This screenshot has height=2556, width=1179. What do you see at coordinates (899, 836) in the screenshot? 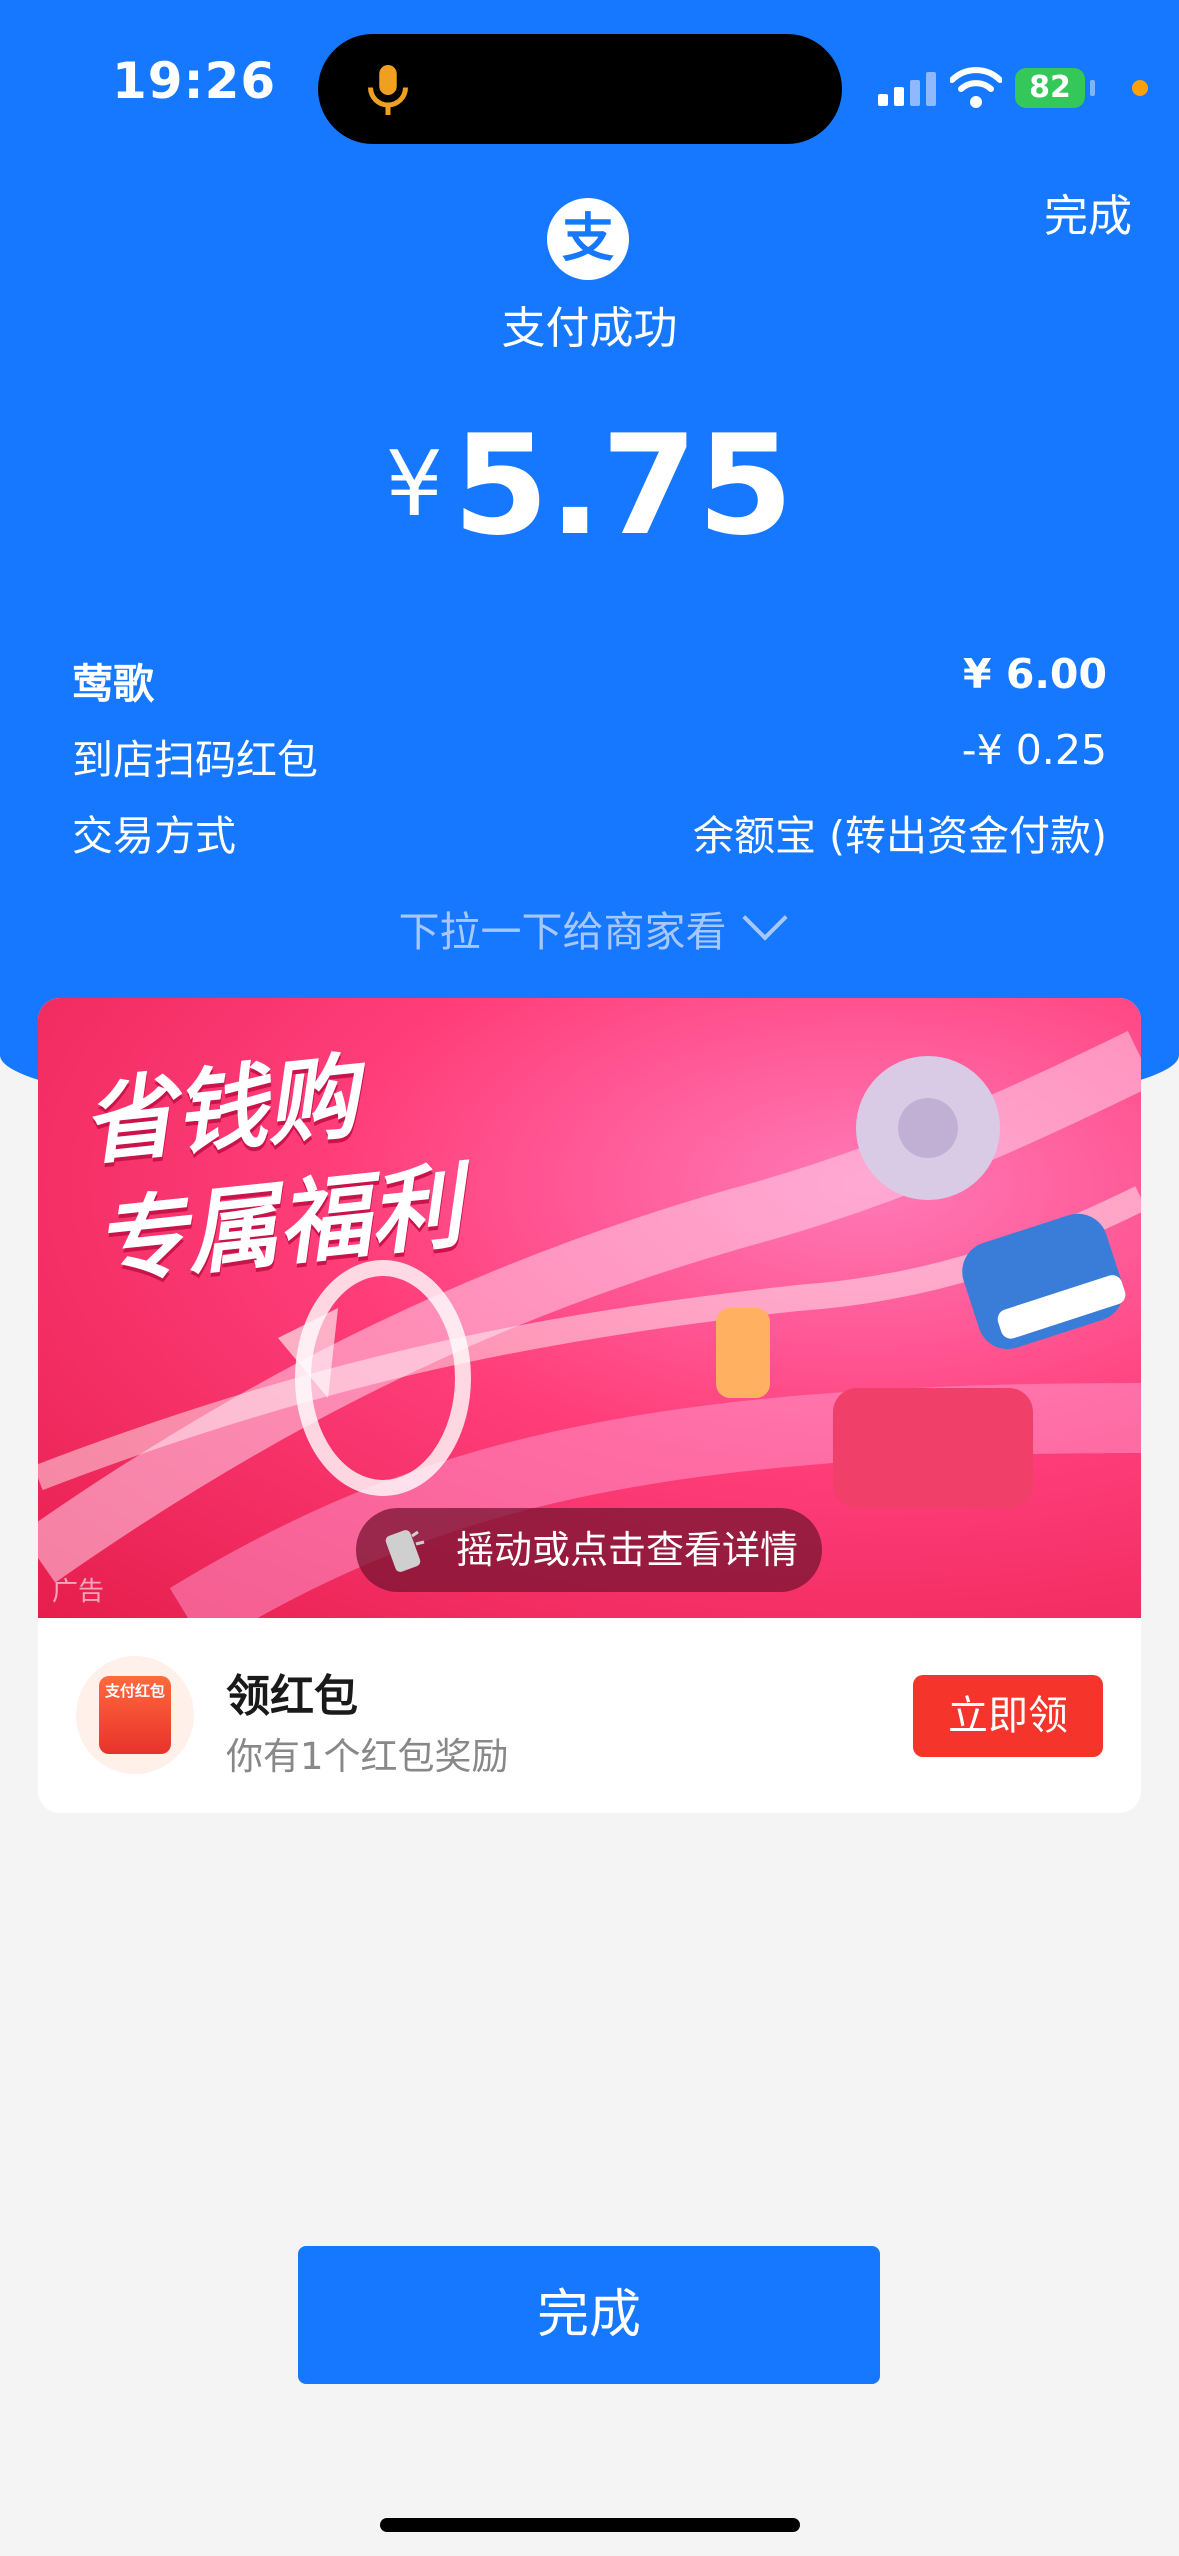
I see `detail-value: 余额宝 (转出资金付款)` at bounding box center [899, 836].